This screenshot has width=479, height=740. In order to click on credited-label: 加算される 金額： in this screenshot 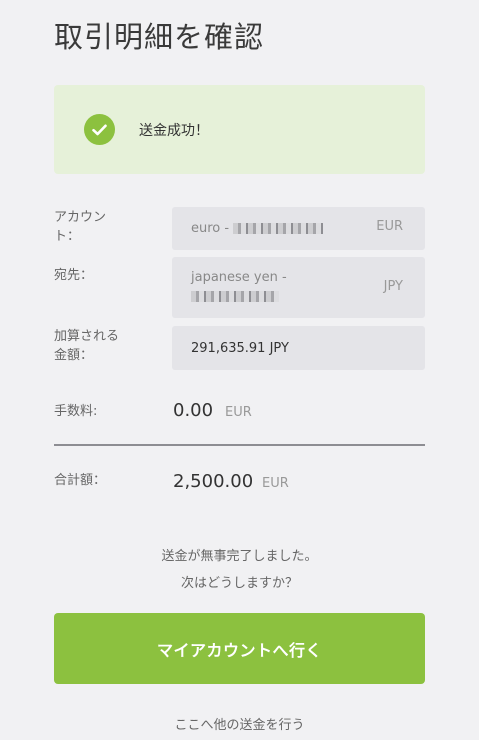, I will do `click(86, 346)`.